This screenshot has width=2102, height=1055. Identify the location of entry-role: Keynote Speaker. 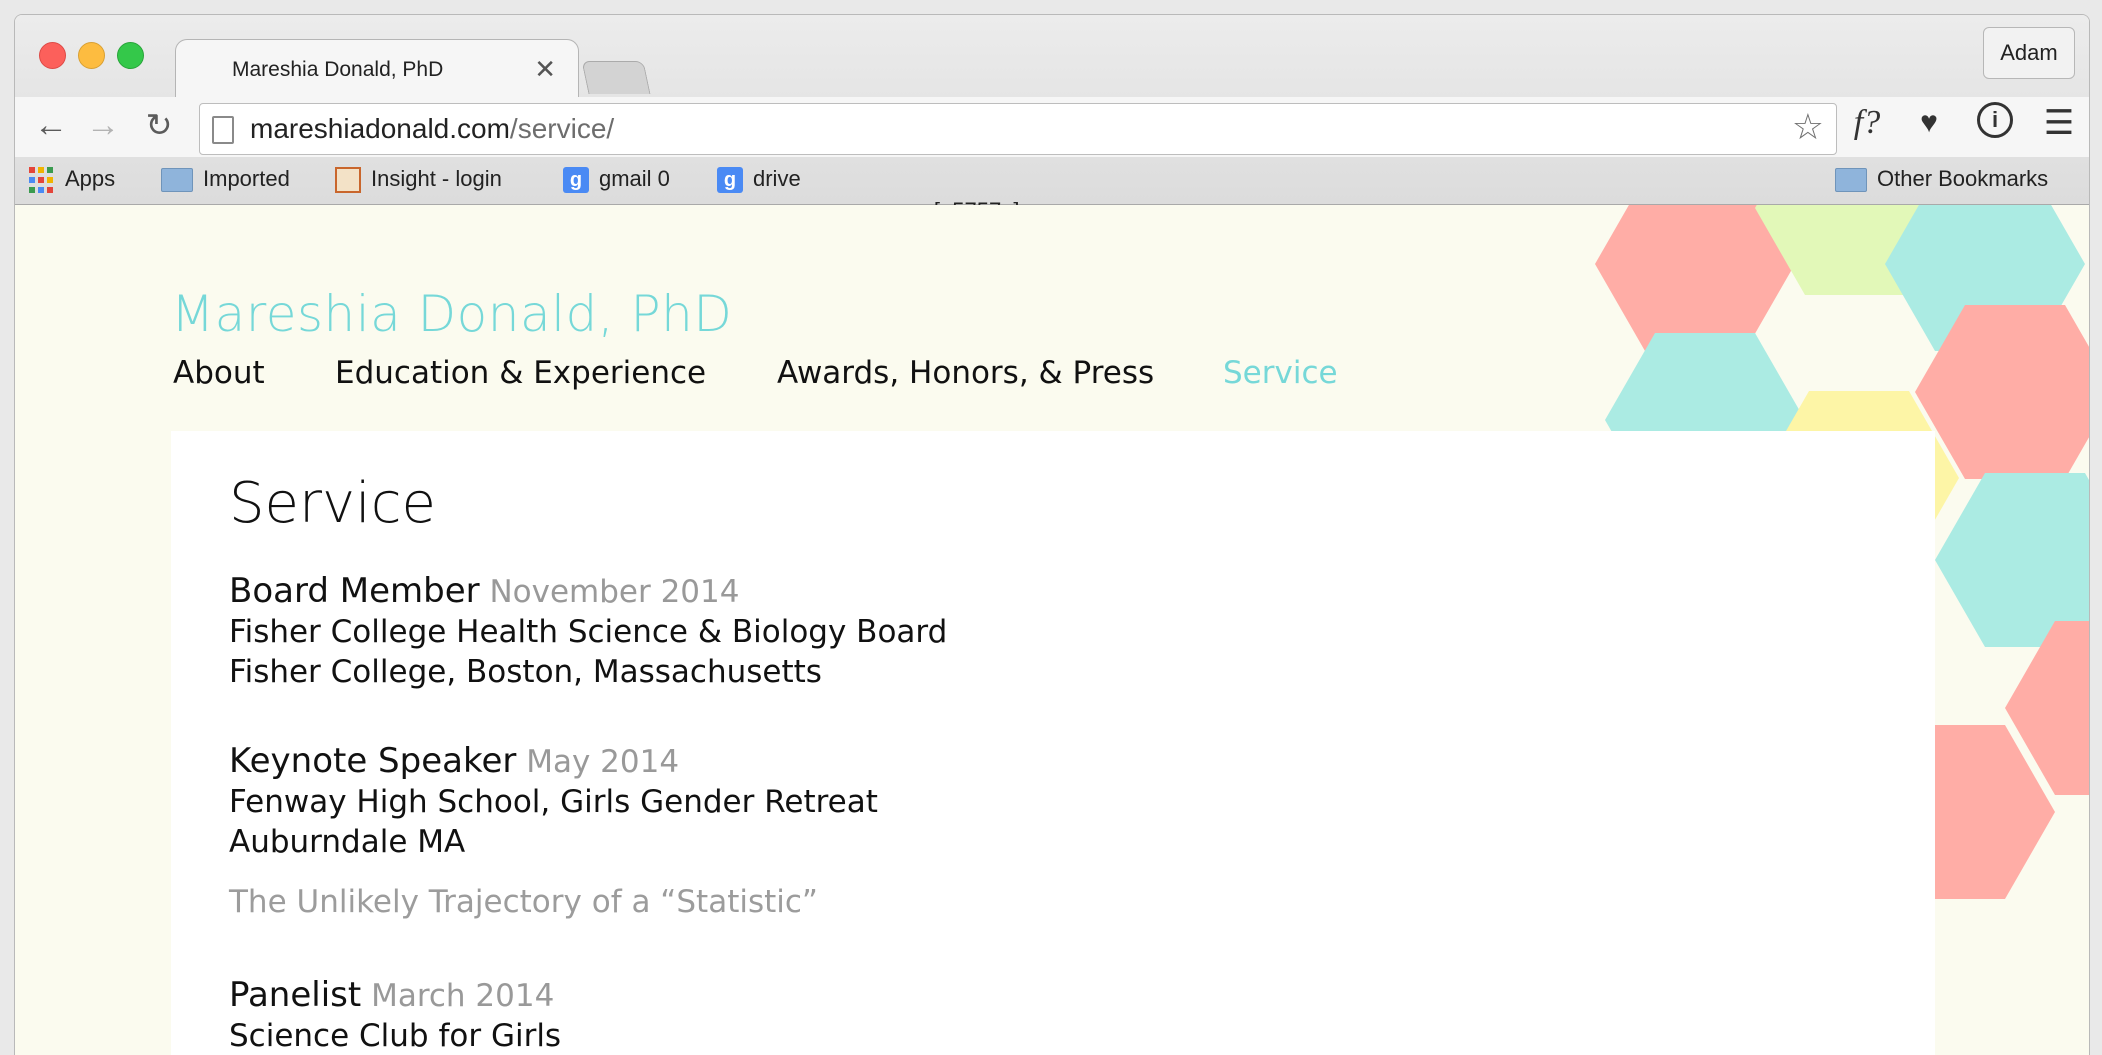
(373, 761).